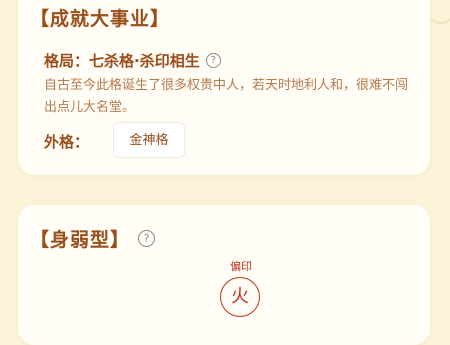  I want to click on ten-god-label: 偏印, so click(241, 266).